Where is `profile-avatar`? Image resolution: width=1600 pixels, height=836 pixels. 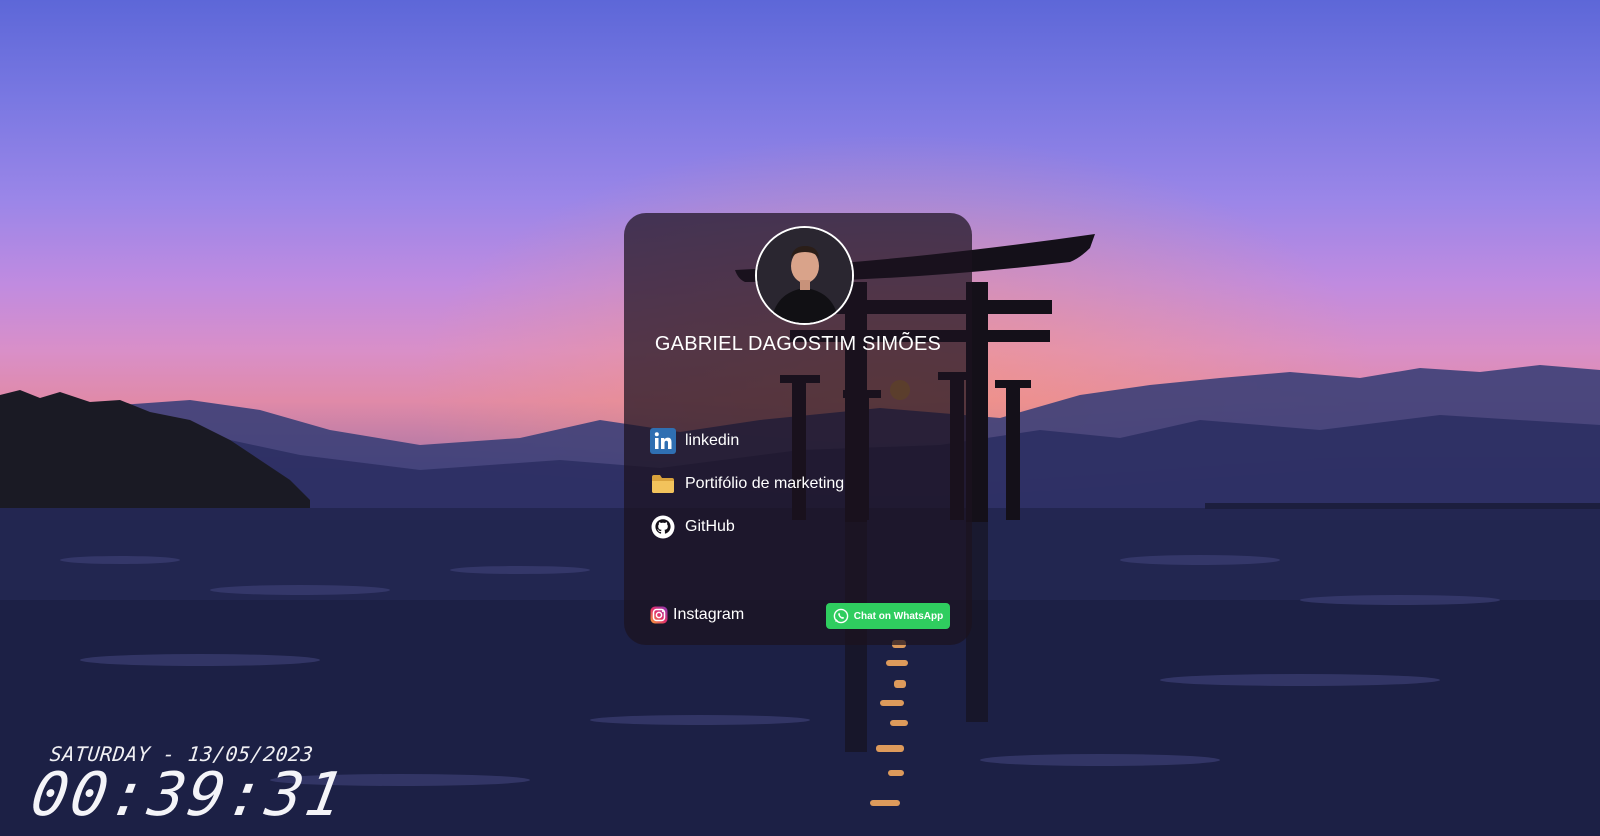 profile-avatar is located at coordinates (804, 275).